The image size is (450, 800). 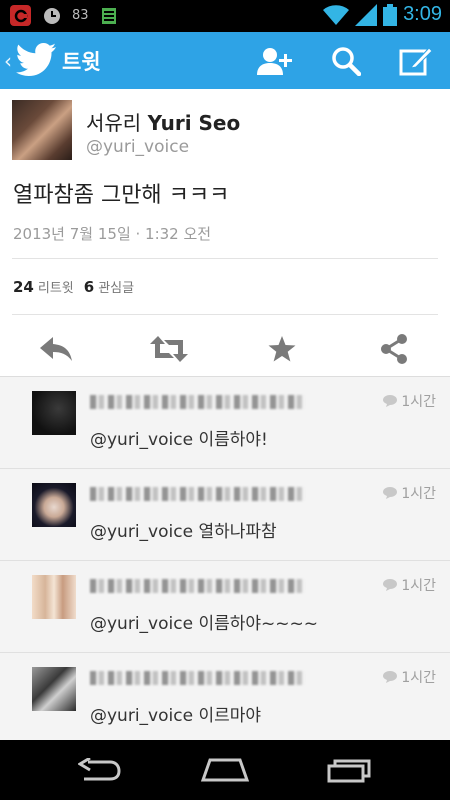 I want to click on tweet-actions, so click(x=225, y=349).